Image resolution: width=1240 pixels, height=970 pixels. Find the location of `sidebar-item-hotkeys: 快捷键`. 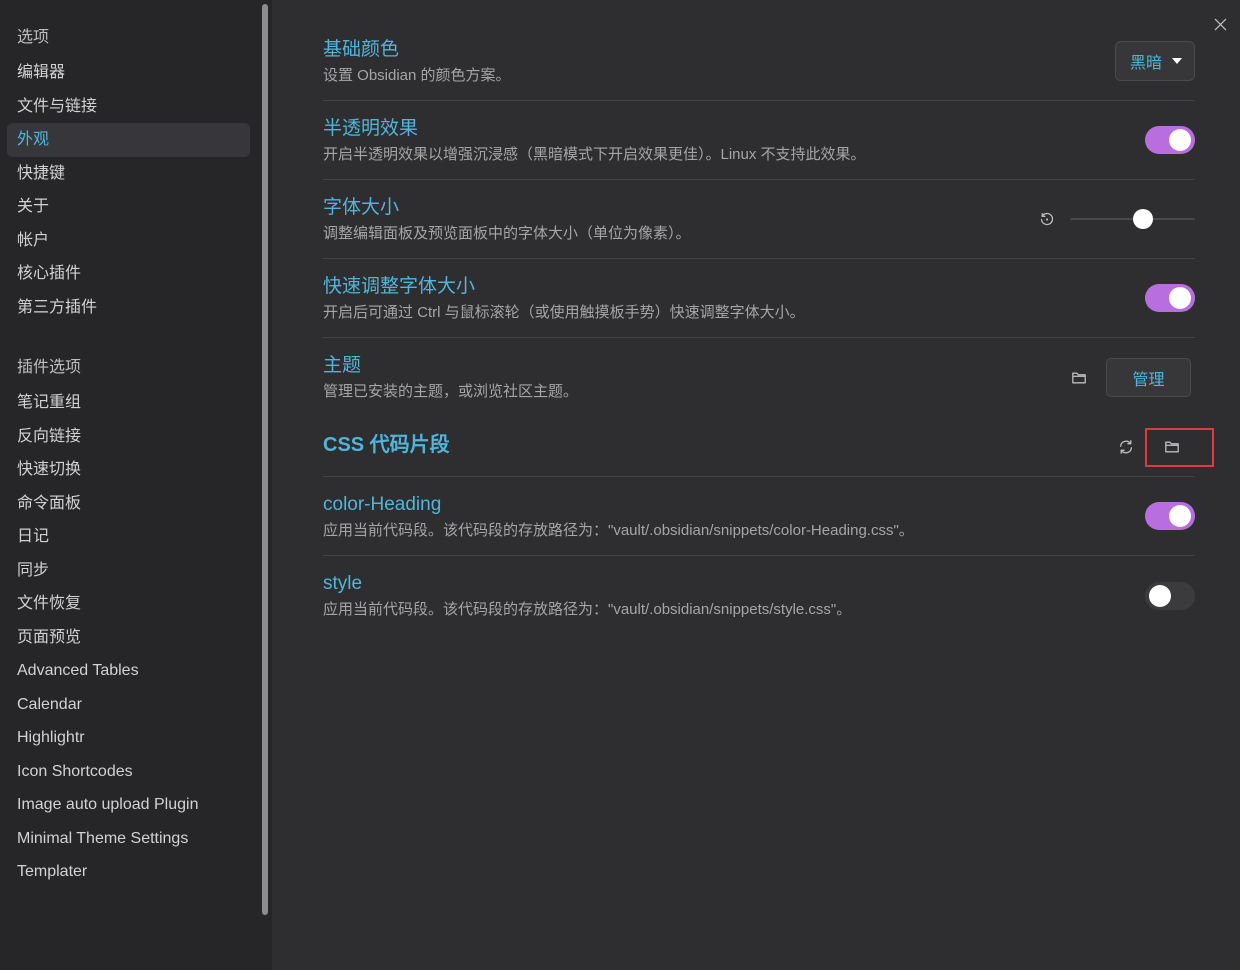

sidebar-item-hotkeys: 快捷键 is located at coordinates (128, 174).